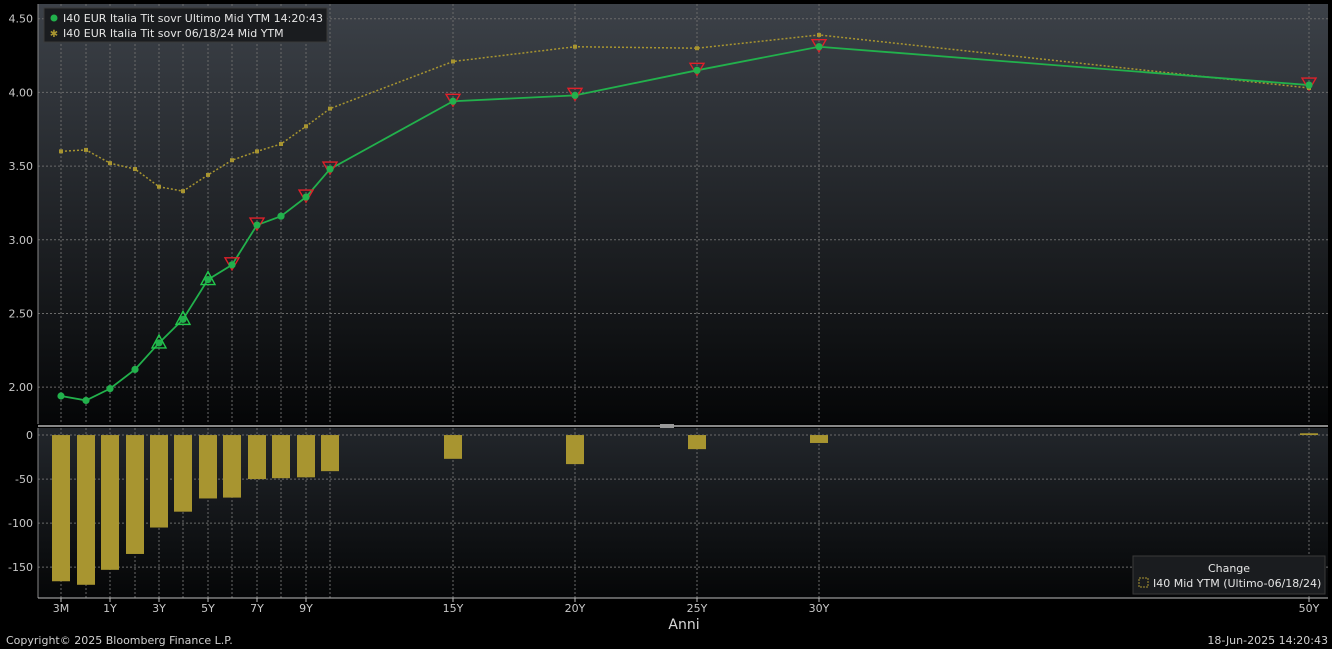  Describe the element at coordinates (1267, 640) in the screenshot. I see `timestamp-text: 18-Jun-2025 14:20:43` at that location.